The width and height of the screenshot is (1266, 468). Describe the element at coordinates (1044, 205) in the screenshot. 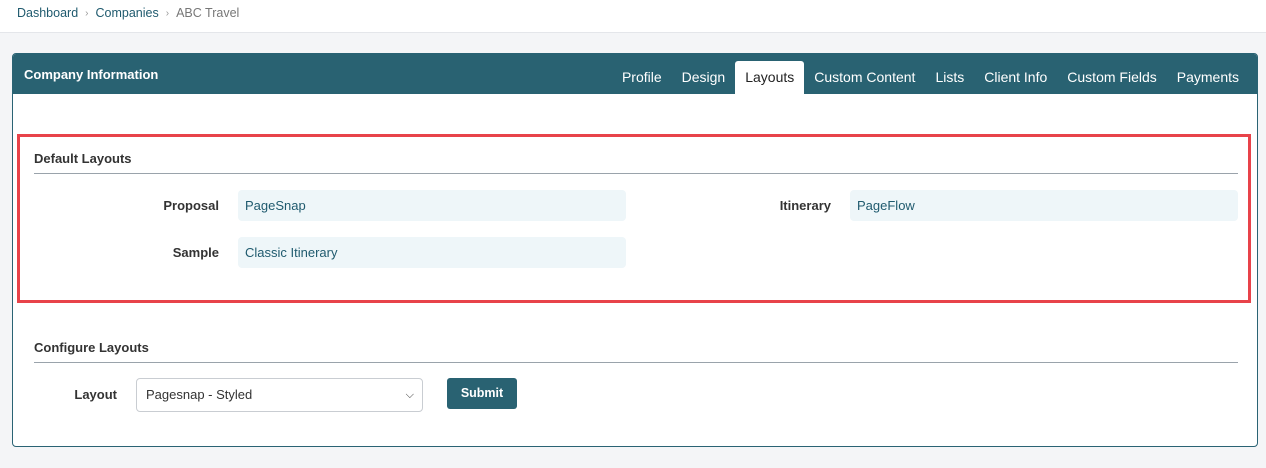

I see `itinerary-value: PageFlow` at that location.